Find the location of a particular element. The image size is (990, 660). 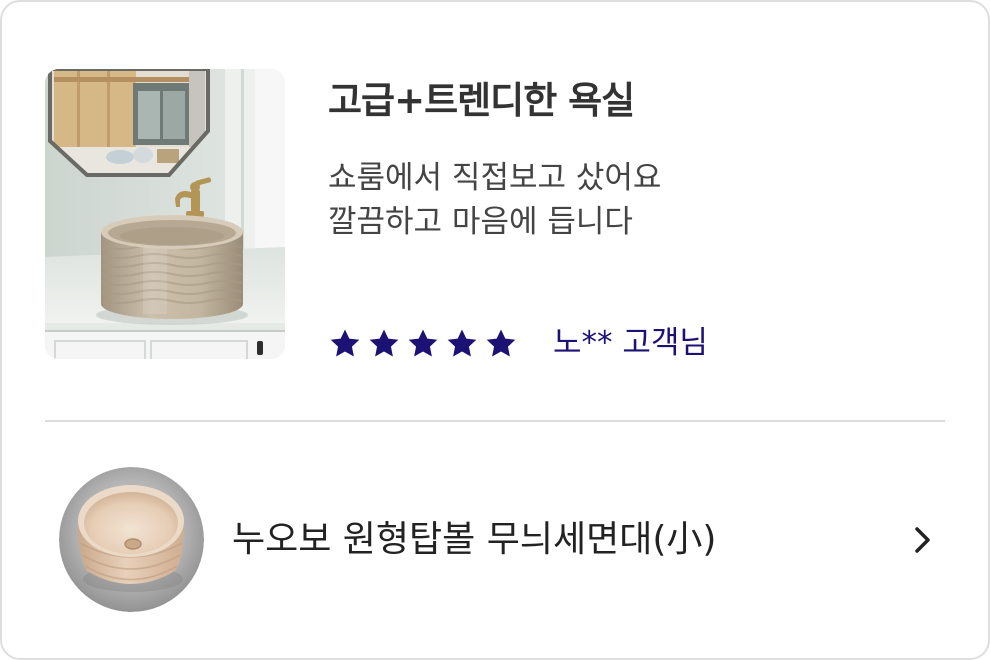

review-title: 고급+트렌디한 욕실 is located at coordinates (481, 100).